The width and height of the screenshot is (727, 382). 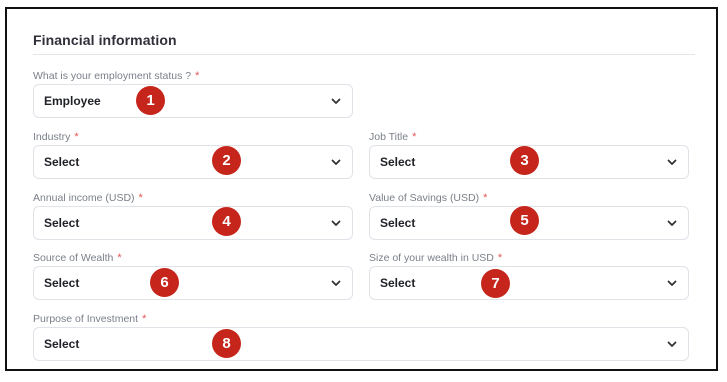 I want to click on field-label-text: What is your employment status ?, so click(x=112, y=76).